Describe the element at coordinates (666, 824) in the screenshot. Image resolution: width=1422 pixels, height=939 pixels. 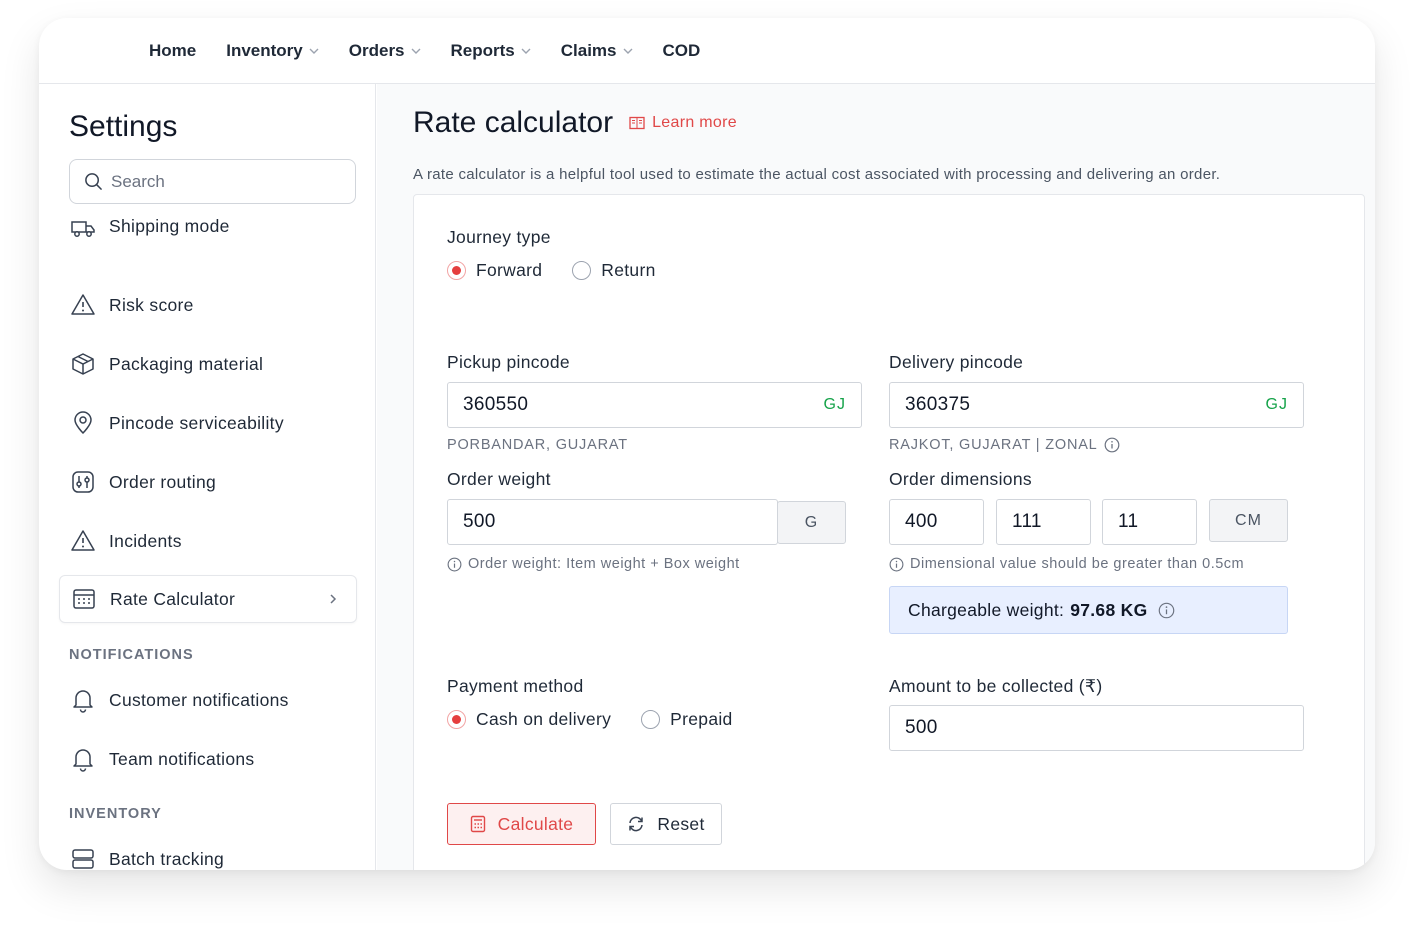
I see `reset-button: Reset` at that location.